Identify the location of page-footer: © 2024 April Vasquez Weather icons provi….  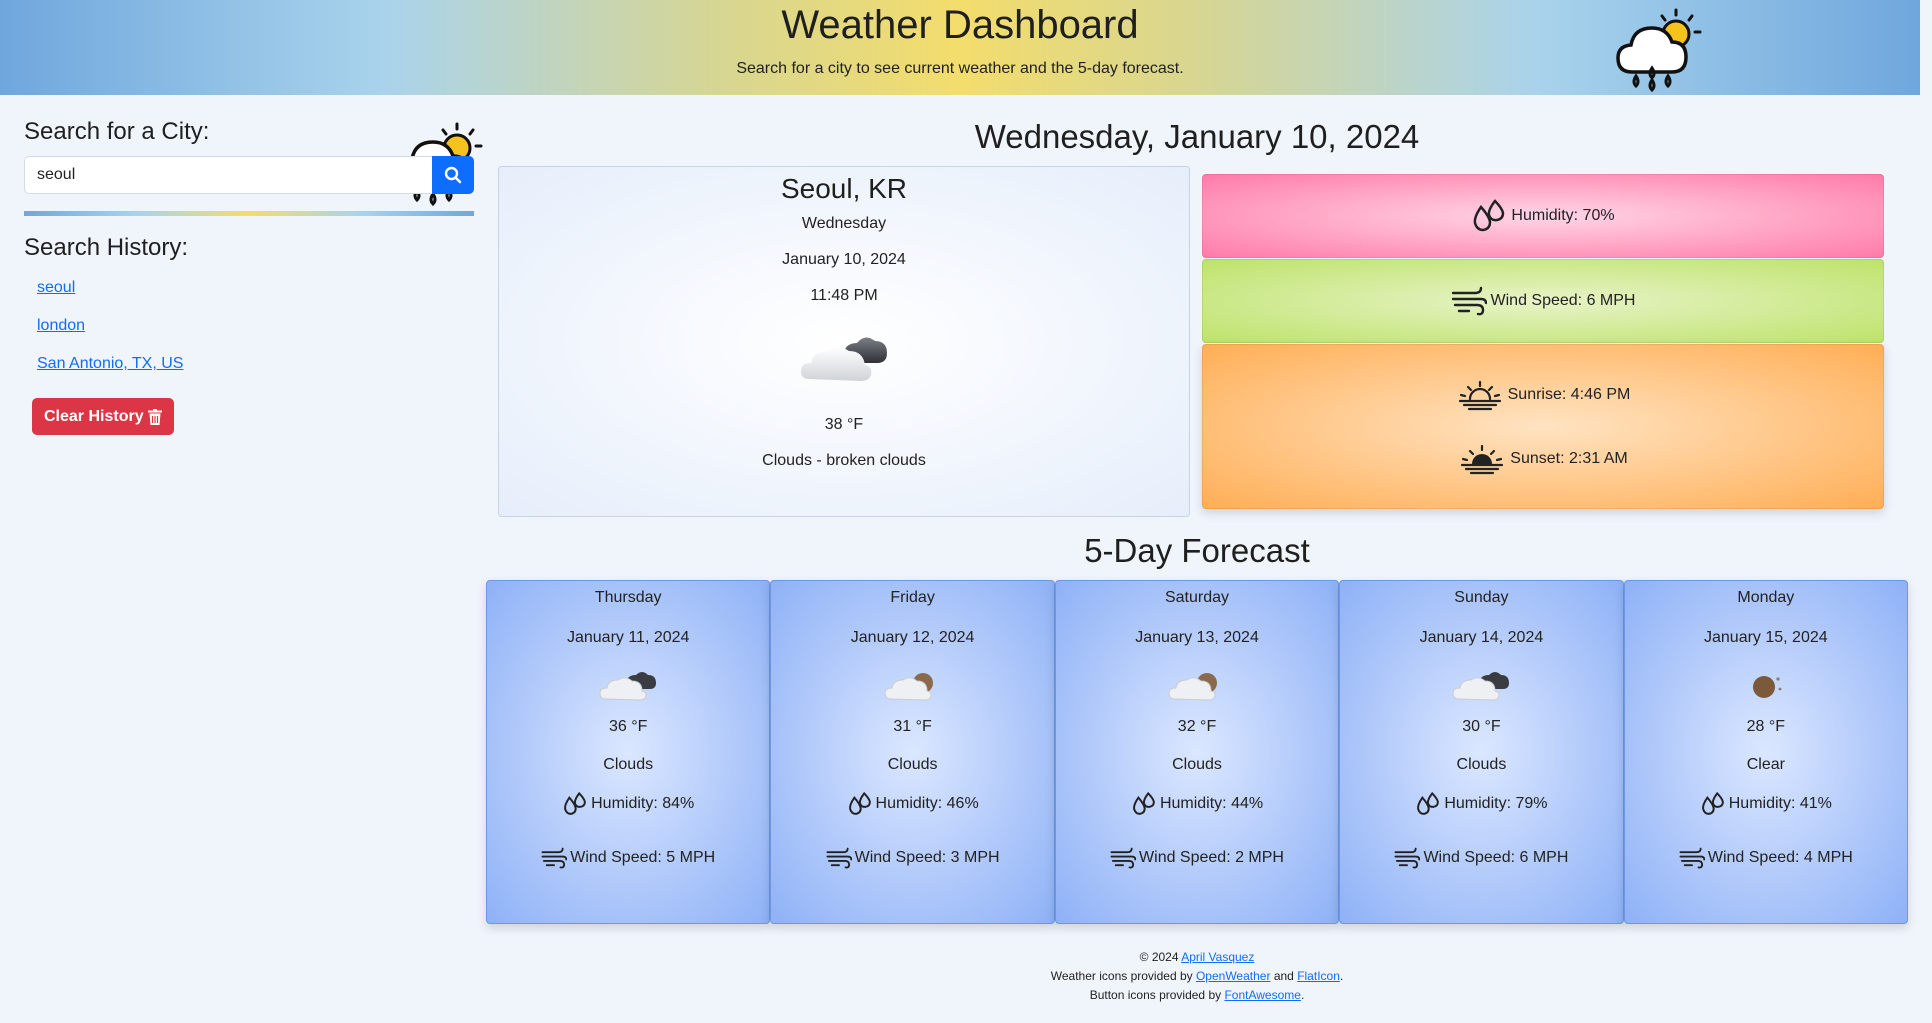
(1197, 976).